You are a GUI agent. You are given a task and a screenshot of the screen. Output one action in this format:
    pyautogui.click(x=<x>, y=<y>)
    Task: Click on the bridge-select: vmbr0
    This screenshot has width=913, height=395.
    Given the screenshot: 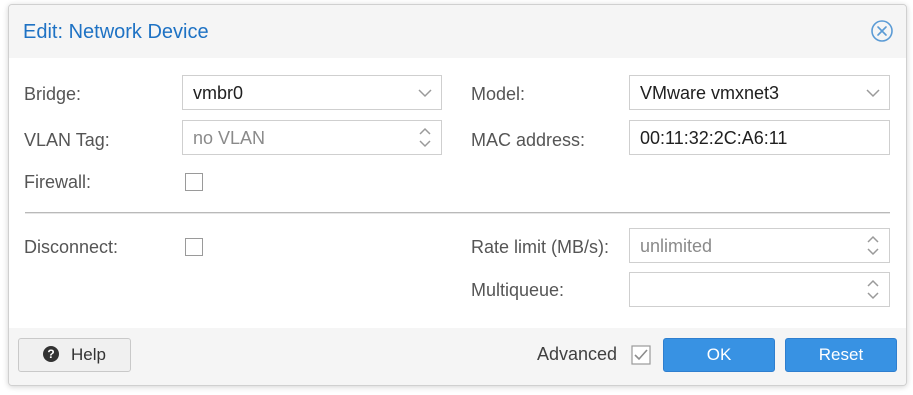 What is the action you would take?
    pyautogui.click(x=312, y=92)
    